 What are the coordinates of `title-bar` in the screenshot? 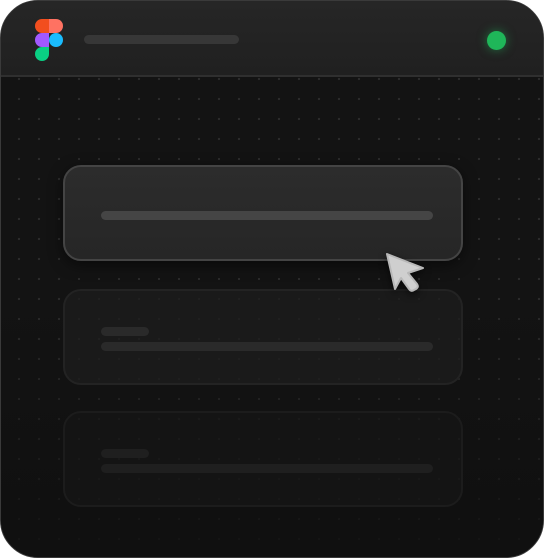 It's located at (272, 39).